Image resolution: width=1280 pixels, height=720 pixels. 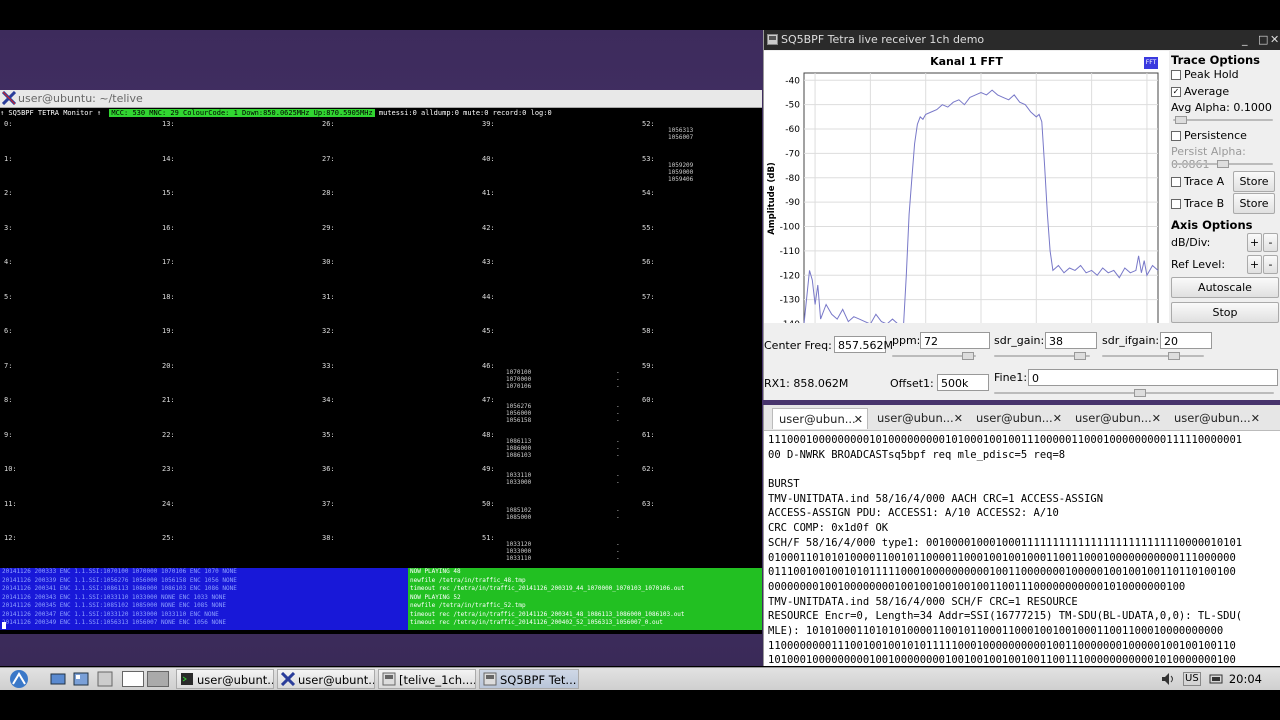 What do you see at coordinates (1225, 287) in the screenshot?
I see `autoscale-button: Autoscale` at bounding box center [1225, 287].